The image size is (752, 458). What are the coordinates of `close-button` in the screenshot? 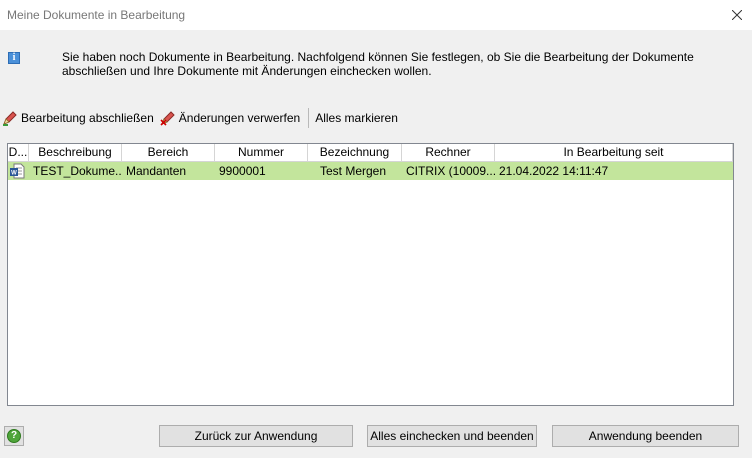 It's located at (737, 15).